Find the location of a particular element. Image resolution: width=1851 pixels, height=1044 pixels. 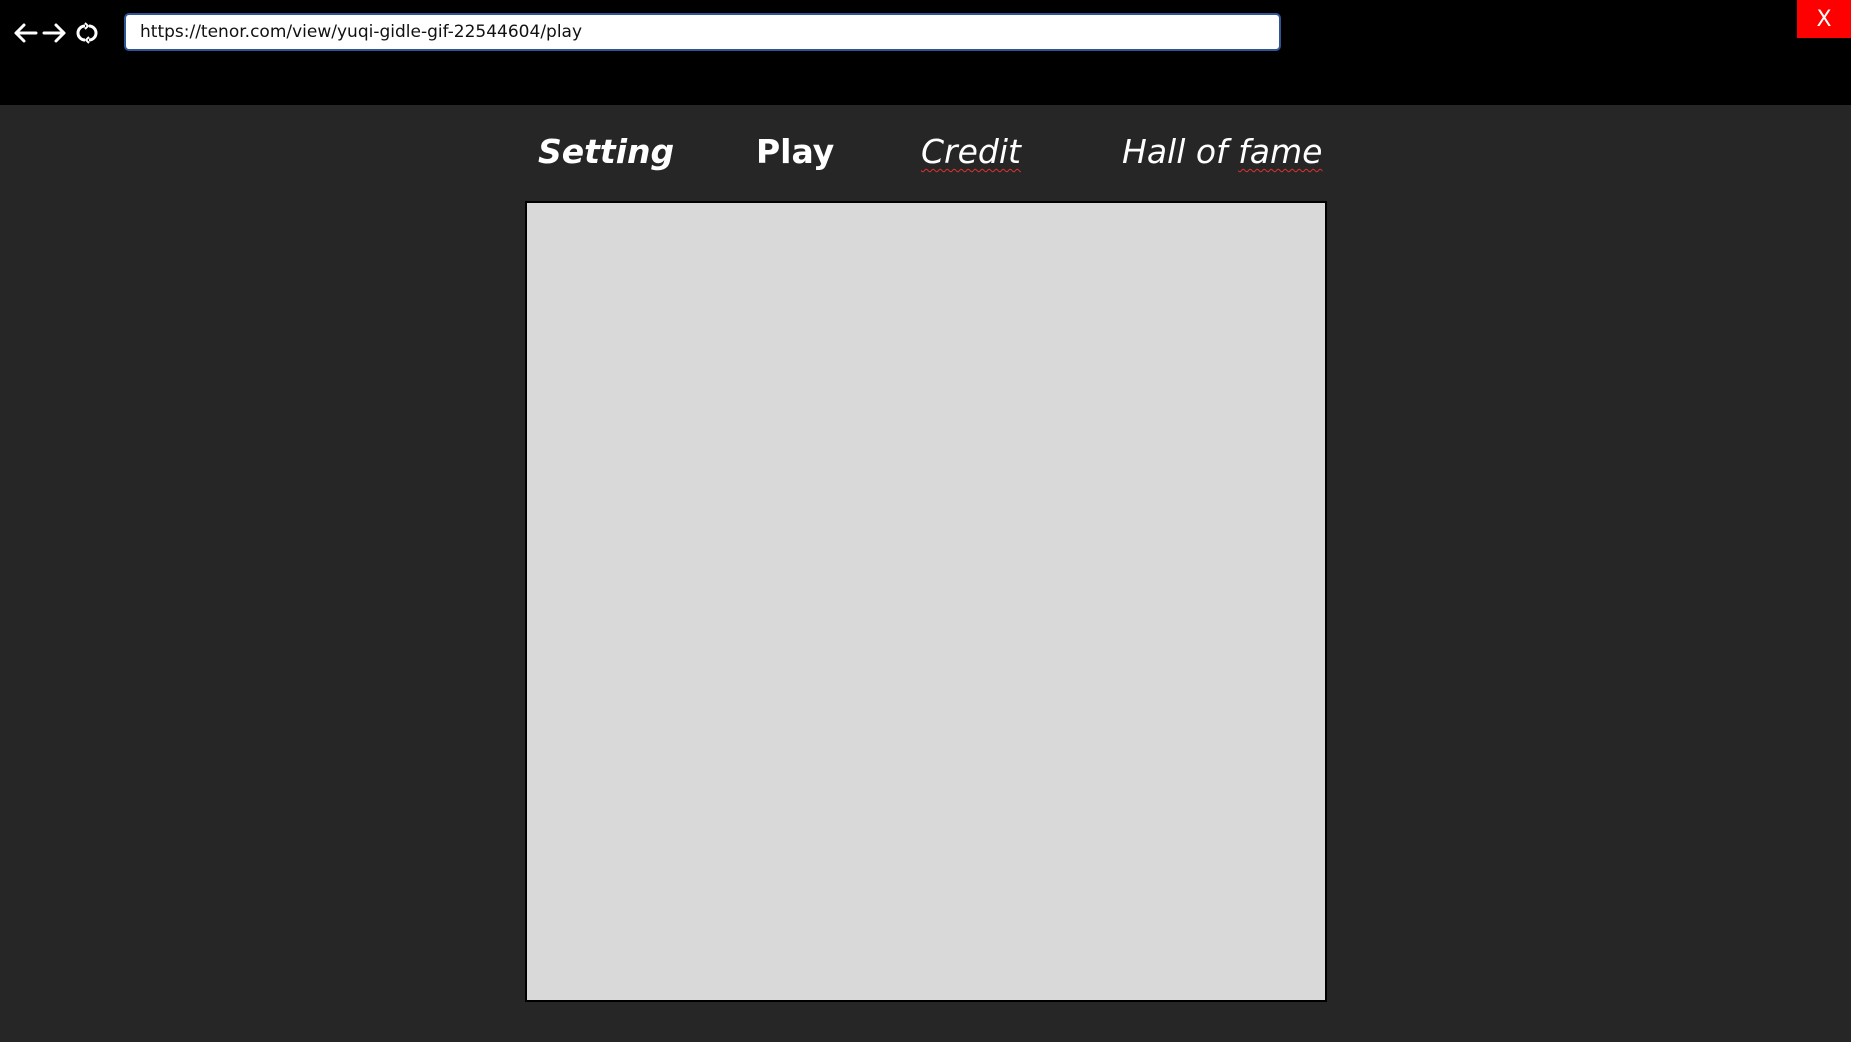

menu-setting: Setting is located at coordinates (606, 152).